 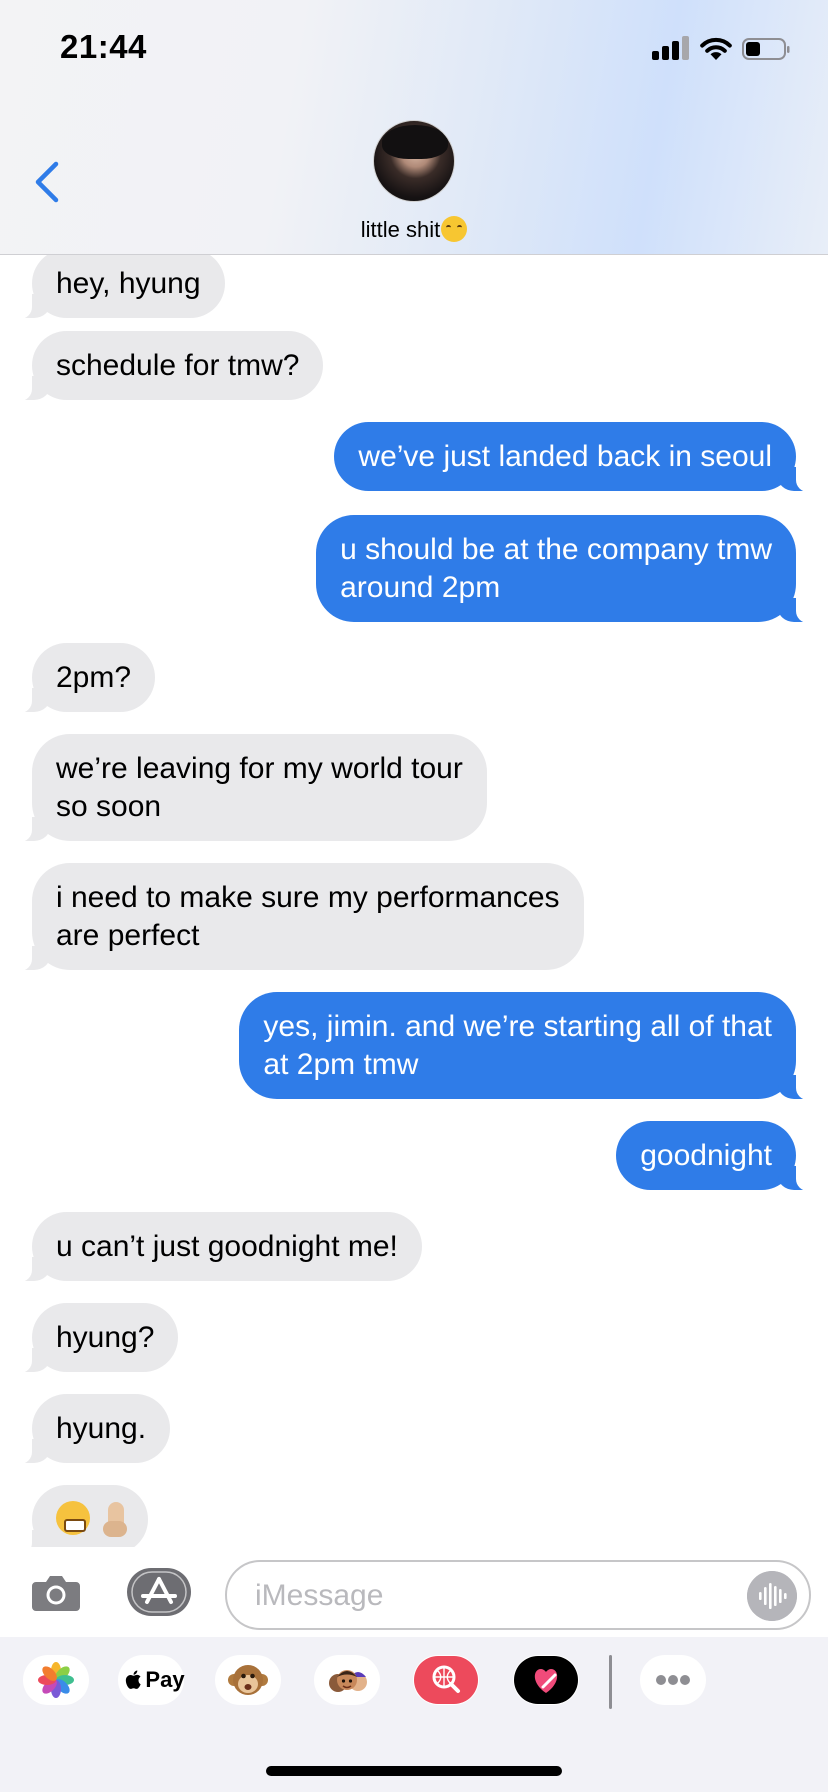 I want to click on message-text-line: at 2pm tmw, so click(x=341, y=1064).